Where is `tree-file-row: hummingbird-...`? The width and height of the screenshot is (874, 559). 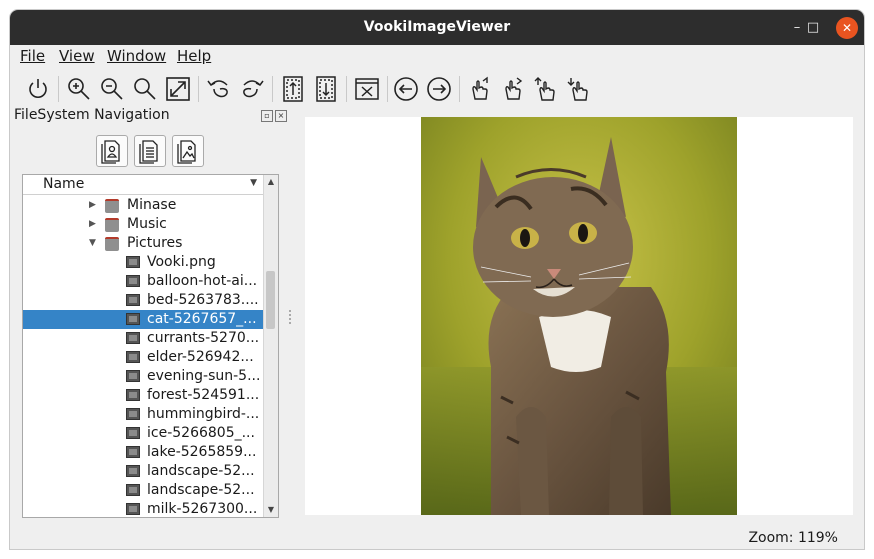
tree-file-row: hummingbird-... is located at coordinates (143, 414).